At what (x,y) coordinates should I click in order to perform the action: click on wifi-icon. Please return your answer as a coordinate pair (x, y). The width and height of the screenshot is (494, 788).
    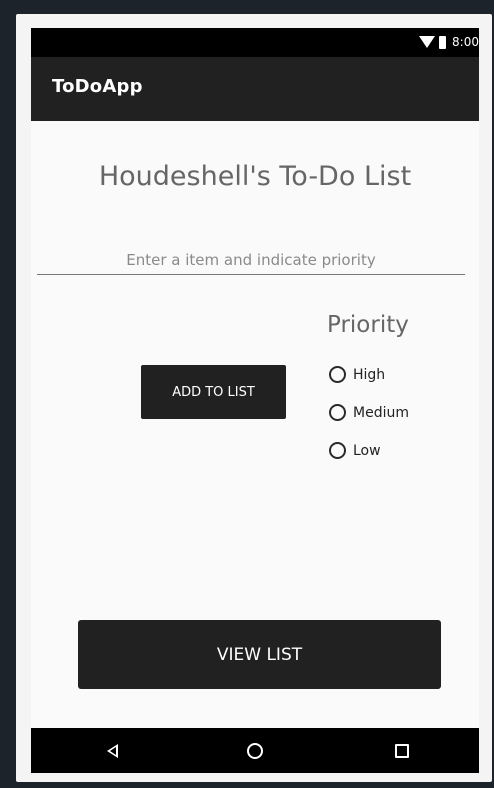
    Looking at the image, I should click on (427, 42).